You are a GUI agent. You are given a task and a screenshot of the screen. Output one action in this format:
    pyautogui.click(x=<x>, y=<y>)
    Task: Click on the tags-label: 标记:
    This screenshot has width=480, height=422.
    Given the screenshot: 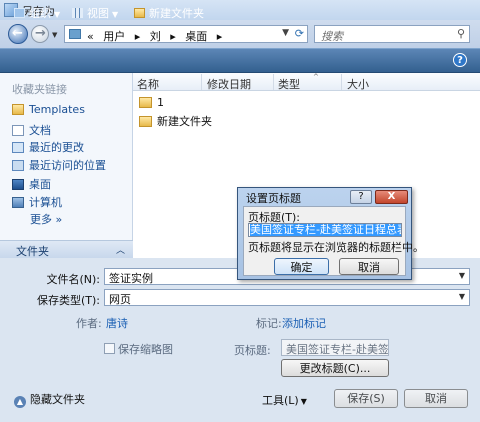 What is the action you would take?
    pyautogui.click(x=269, y=323)
    